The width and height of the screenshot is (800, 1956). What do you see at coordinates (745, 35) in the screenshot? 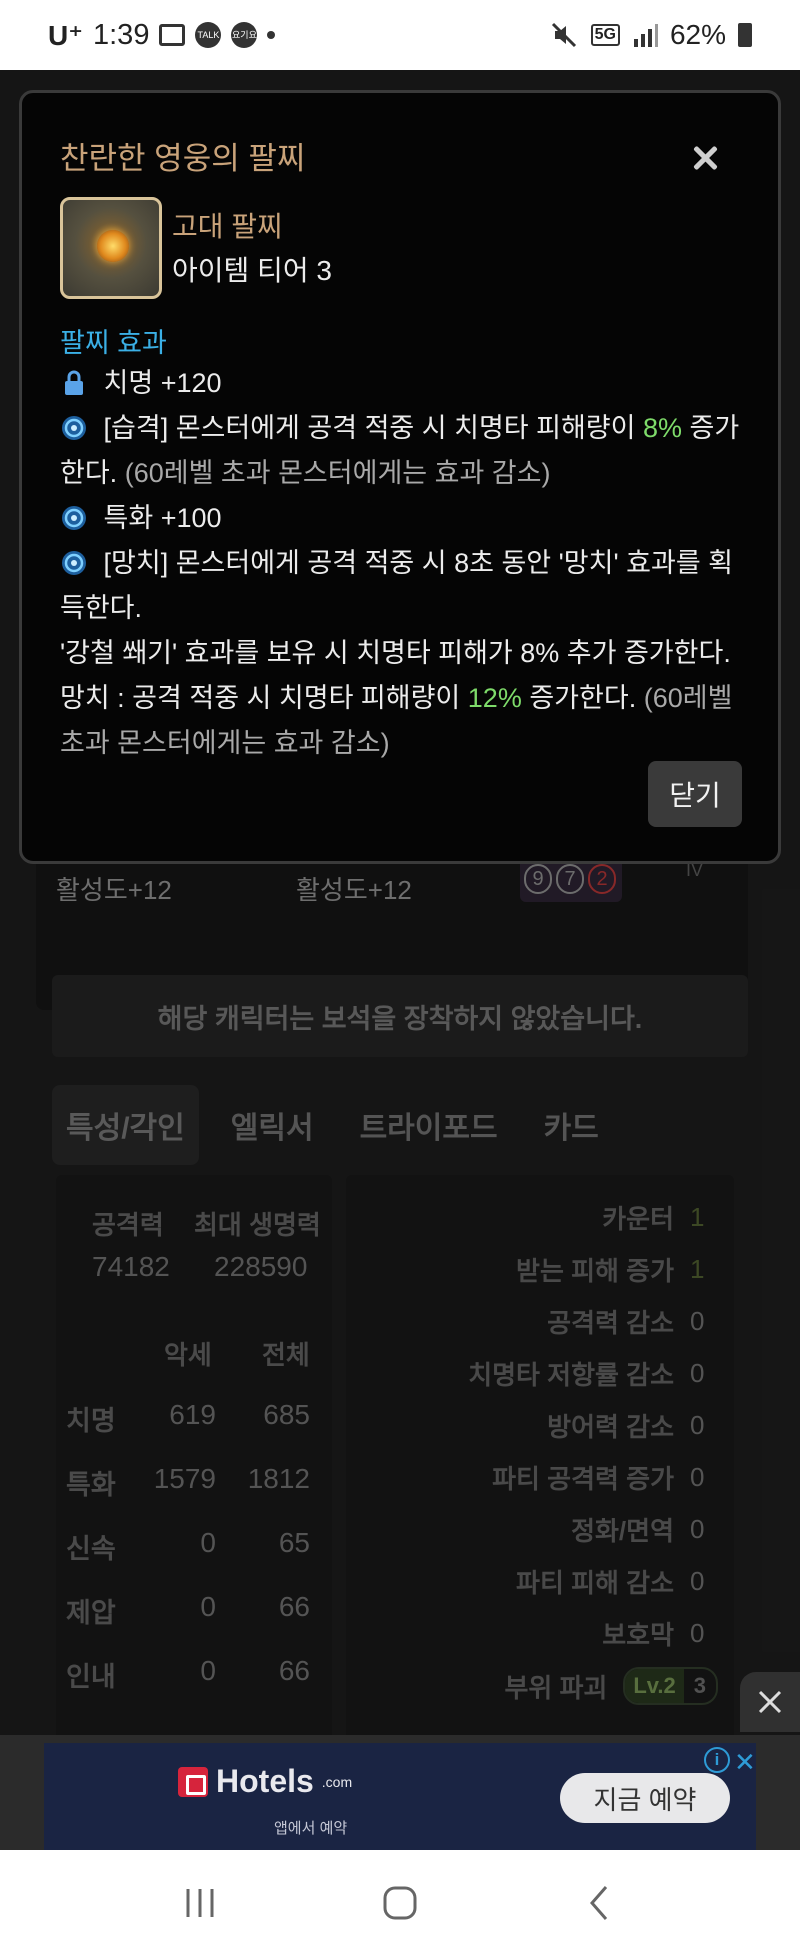
I see `battery-icon` at bounding box center [745, 35].